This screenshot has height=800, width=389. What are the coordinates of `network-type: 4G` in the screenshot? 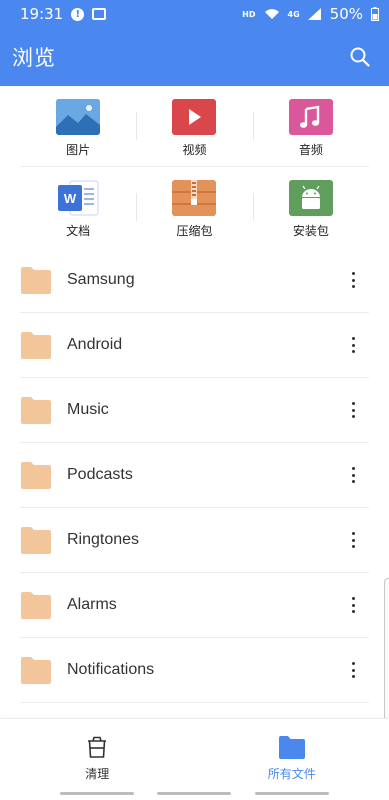 It's located at (293, 14).